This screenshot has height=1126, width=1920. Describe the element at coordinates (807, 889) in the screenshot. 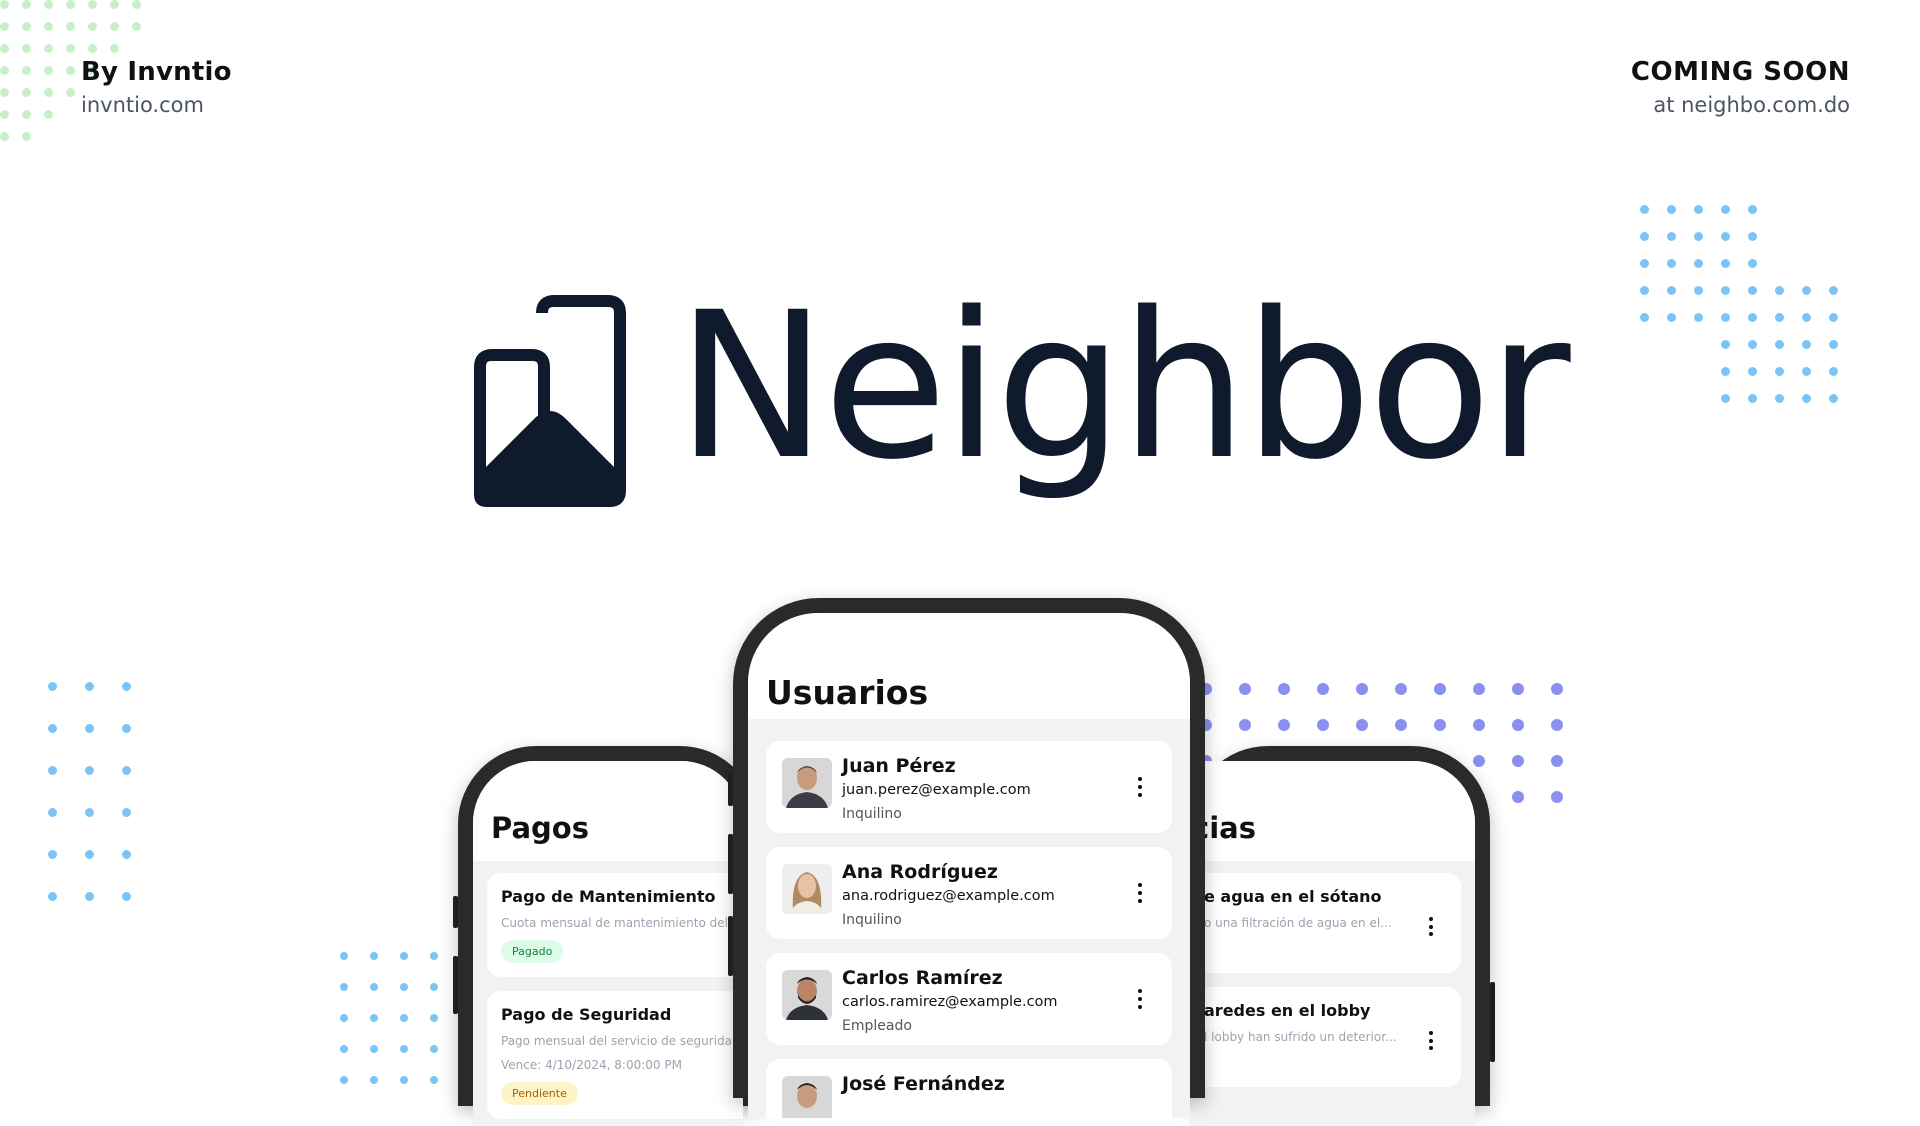

I see `avatar-woman-icon` at that location.